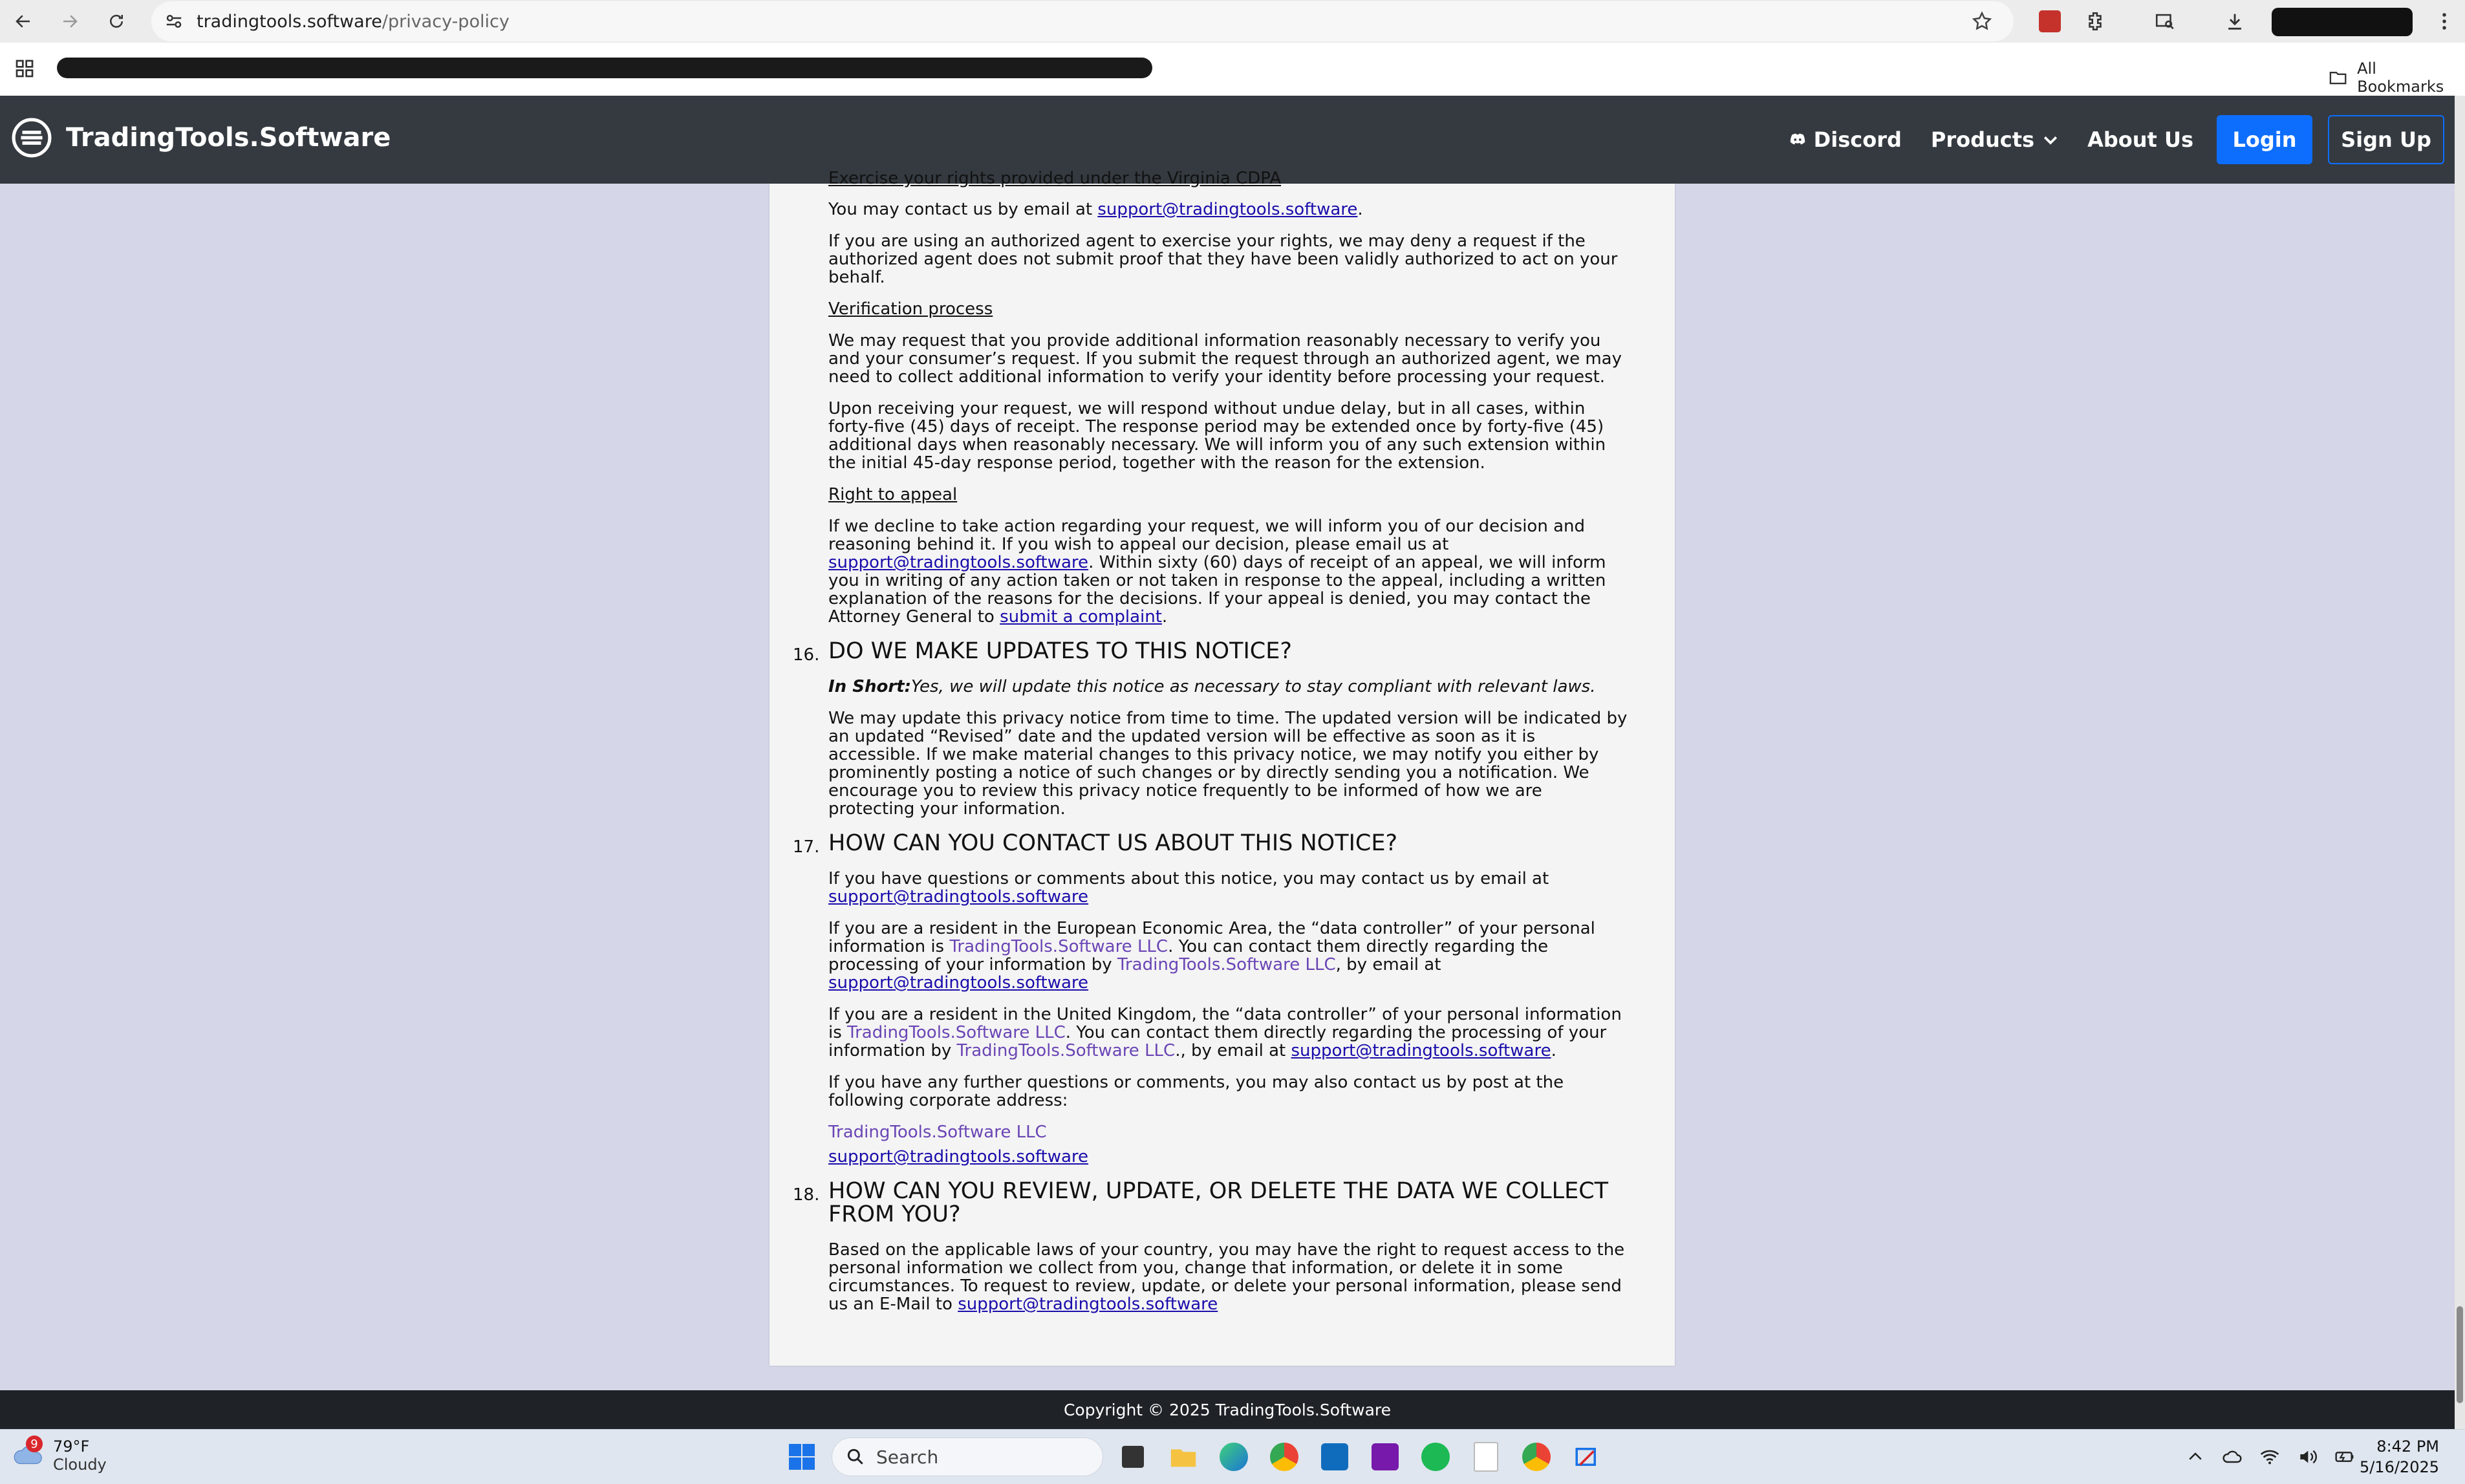 The width and height of the screenshot is (2465, 1484). What do you see at coordinates (2307, 1456) in the screenshot?
I see `volume-icon` at bounding box center [2307, 1456].